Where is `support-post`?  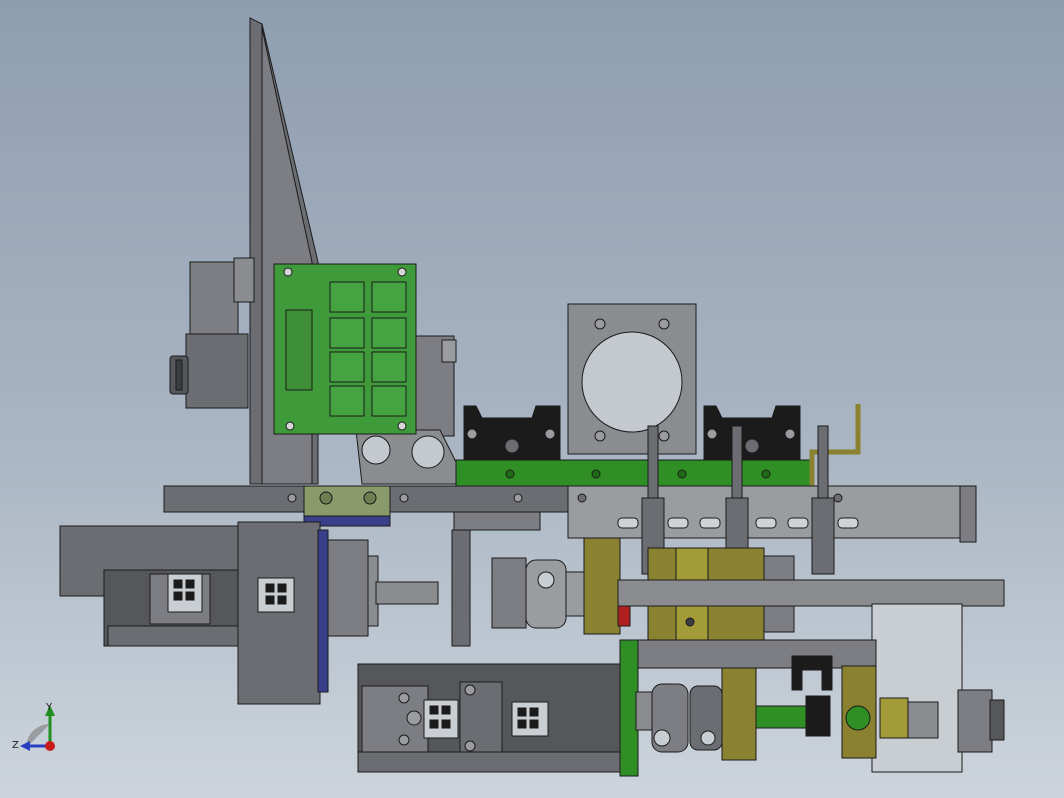 support-post is located at coordinates (461, 588).